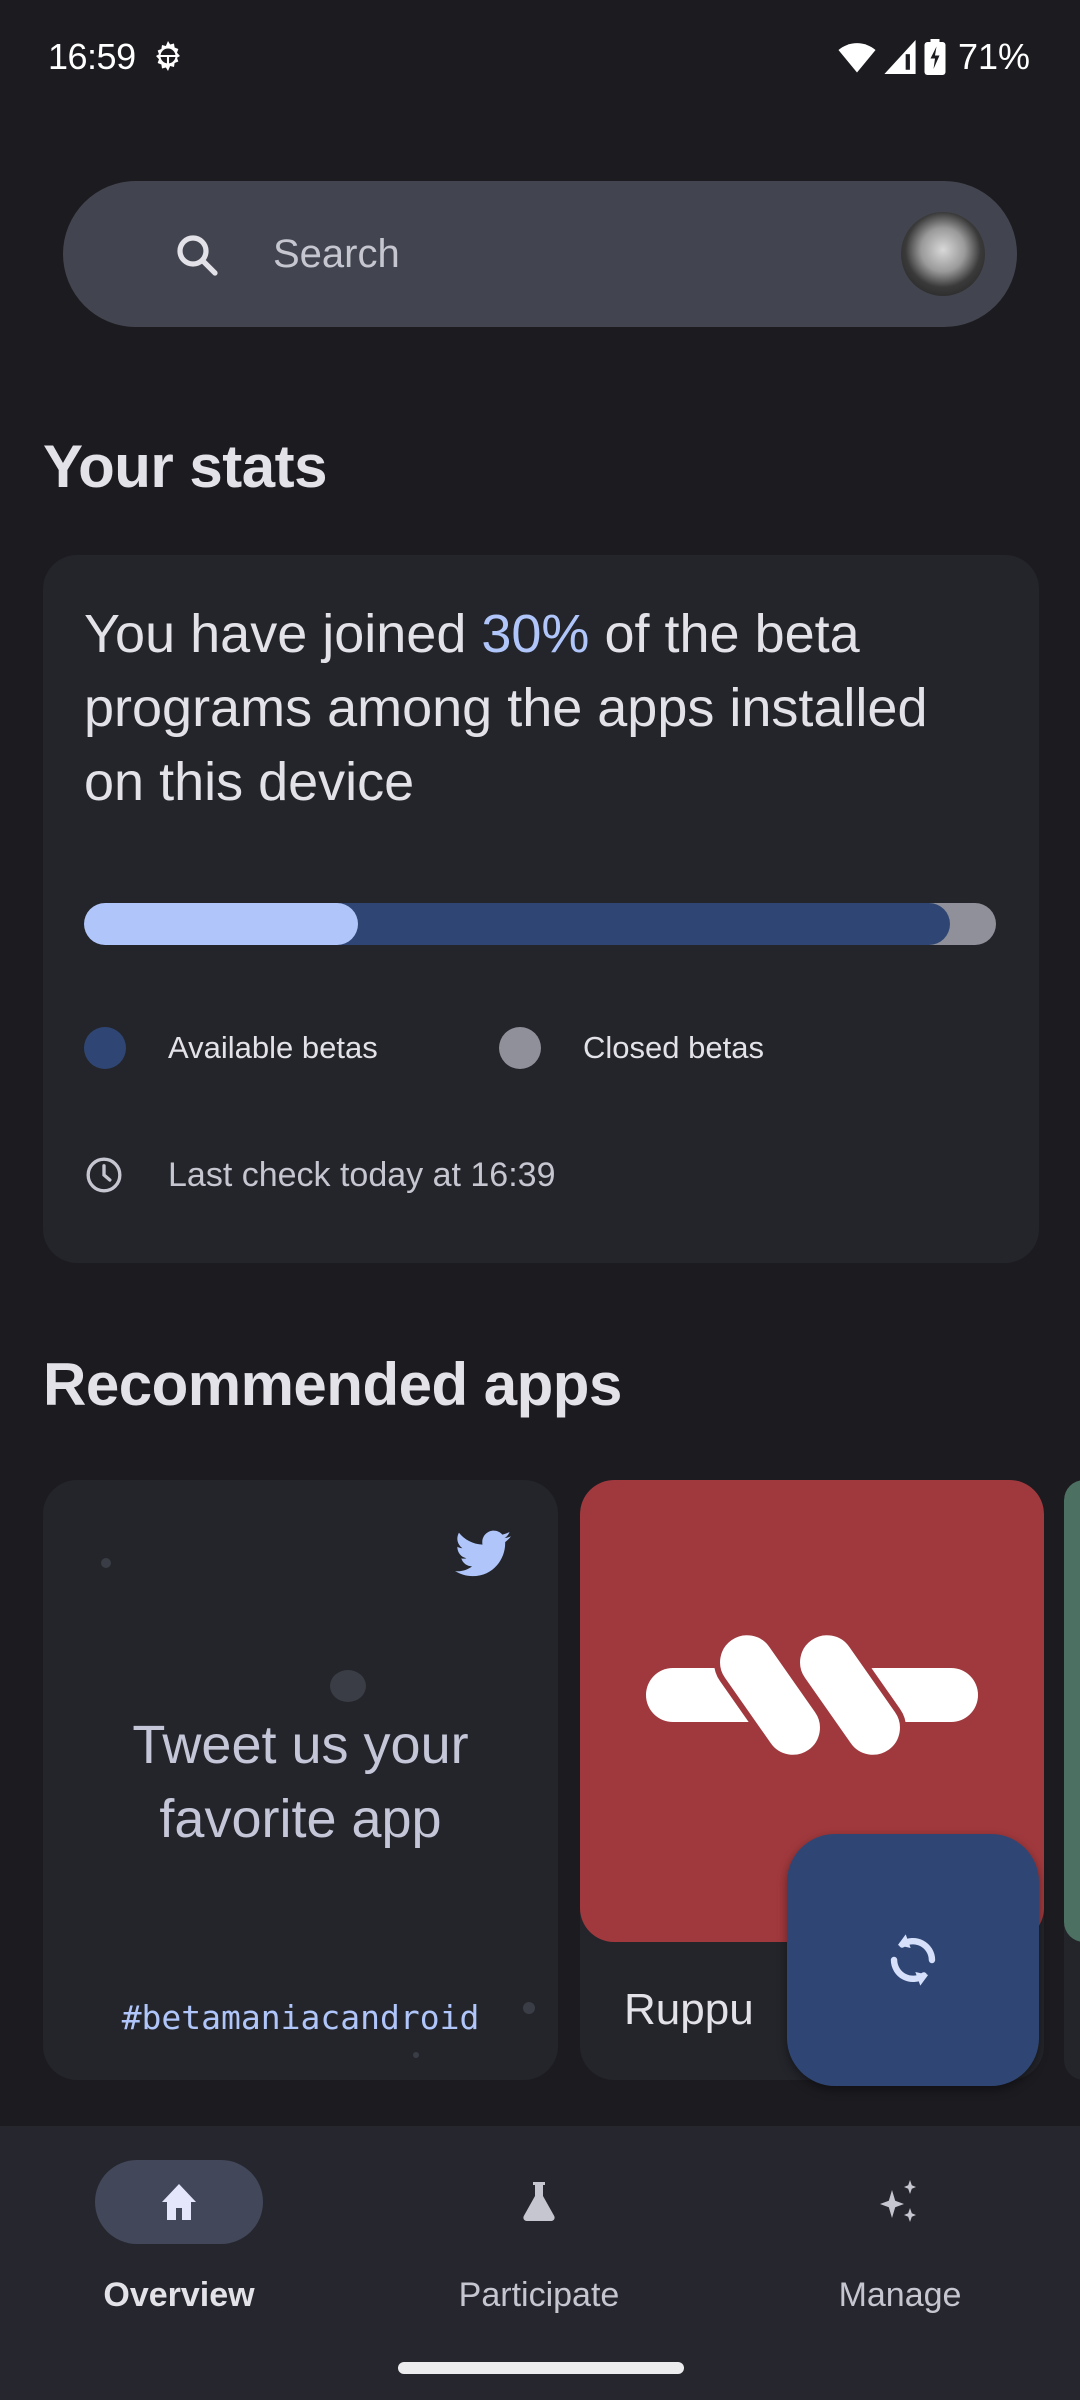 The height and width of the screenshot is (2400, 1080). I want to click on legend-available: Available betas, so click(231, 1048).